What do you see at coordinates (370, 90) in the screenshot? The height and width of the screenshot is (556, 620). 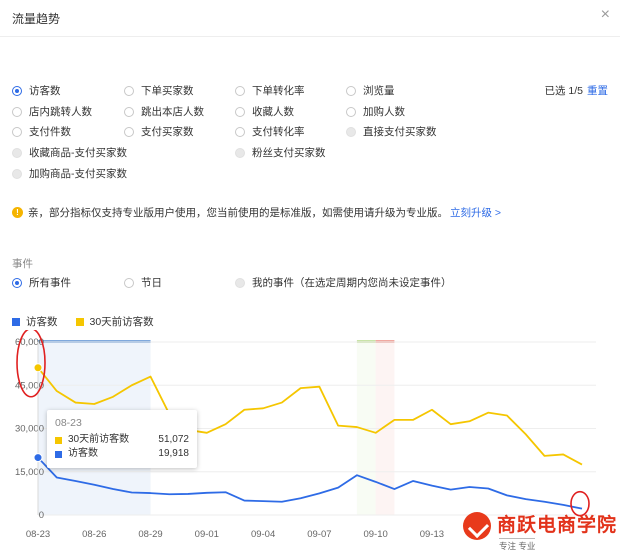 I see `metric-page-views: 浏览量` at bounding box center [370, 90].